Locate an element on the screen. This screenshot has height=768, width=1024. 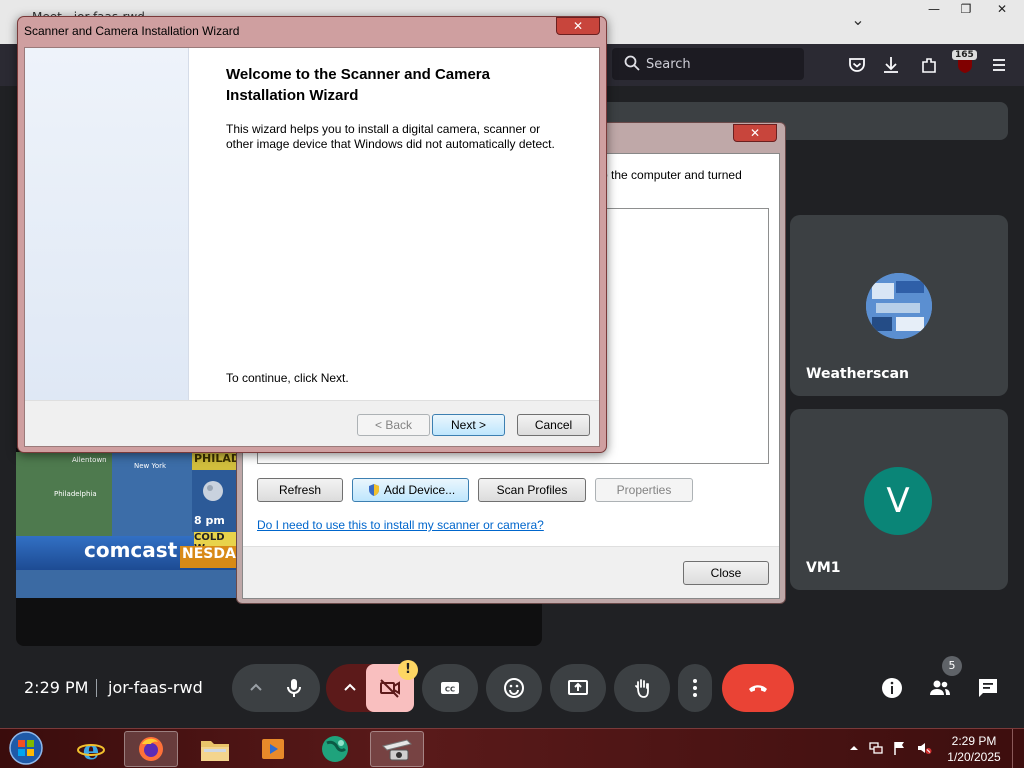
next-button: Next > is located at coordinates (468, 425).